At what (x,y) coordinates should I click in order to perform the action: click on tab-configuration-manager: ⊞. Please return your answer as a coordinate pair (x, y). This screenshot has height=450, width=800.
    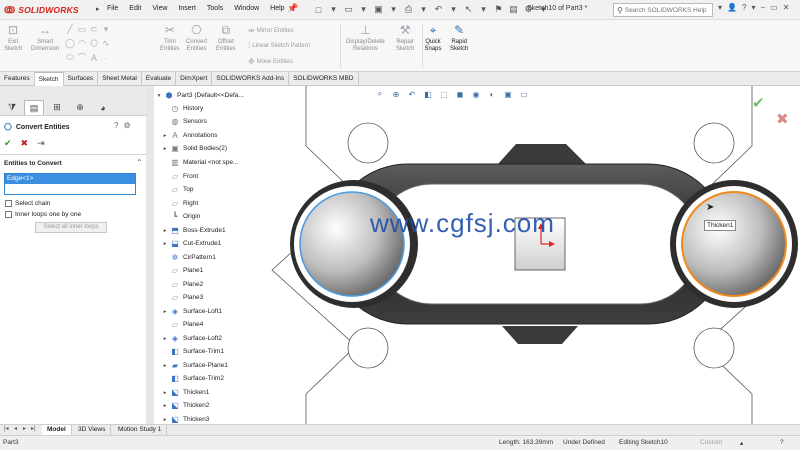
    Looking at the image, I should click on (57, 107).